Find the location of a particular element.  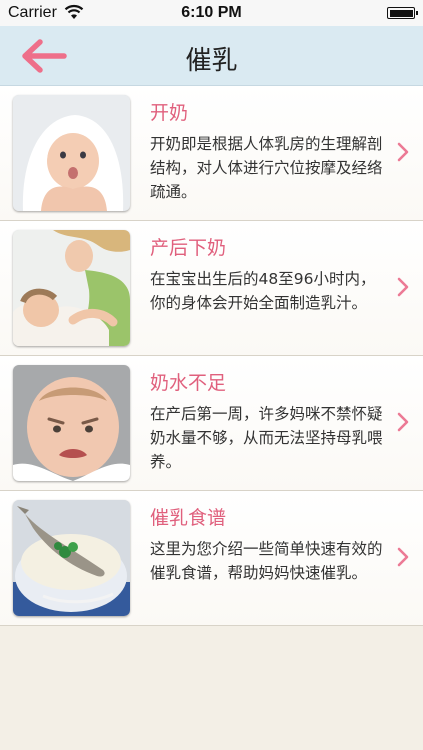

page-title: 催乳 is located at coordinates (211, 61).